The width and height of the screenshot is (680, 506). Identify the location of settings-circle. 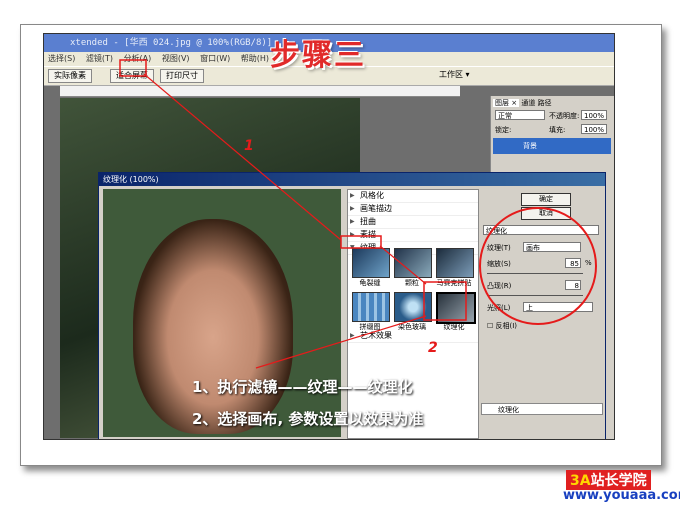
(538, 266).